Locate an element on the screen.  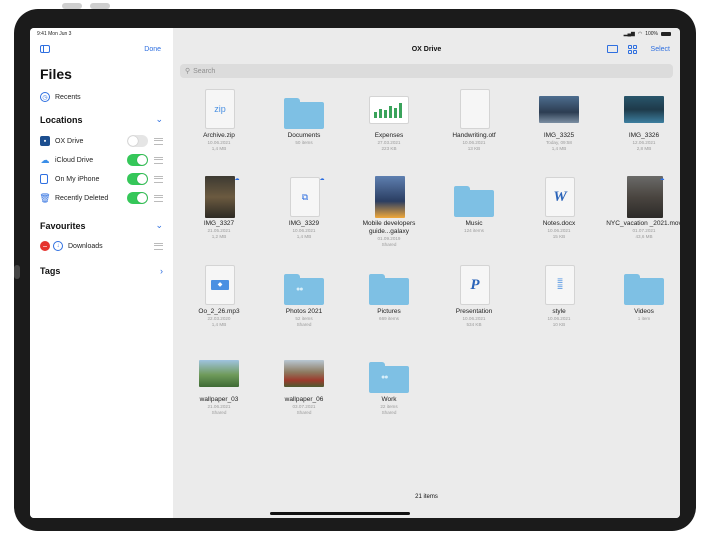
shared-folder-icon is located at coordinates (304, 289).